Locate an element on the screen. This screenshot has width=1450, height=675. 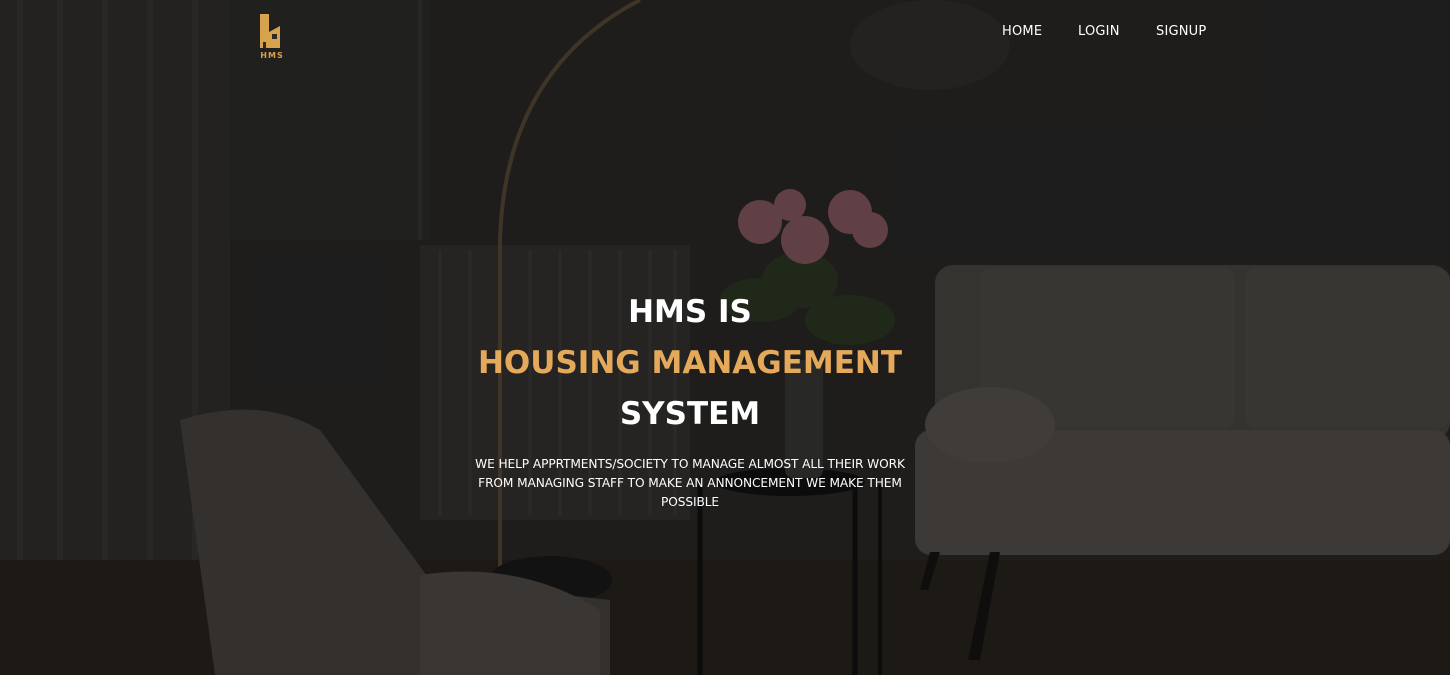
building-logo-icon: HMS is located at coordinates (271, 37).